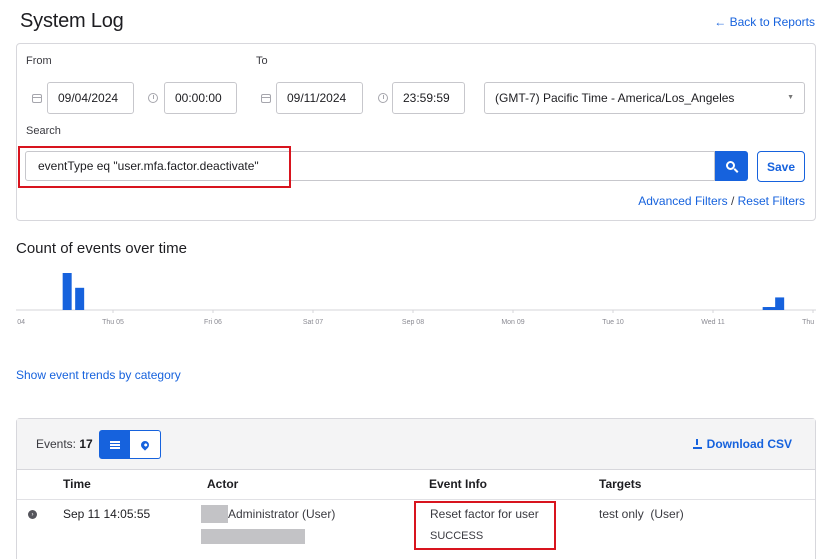  I want to click on page-title: System Log, so click(72, 21).